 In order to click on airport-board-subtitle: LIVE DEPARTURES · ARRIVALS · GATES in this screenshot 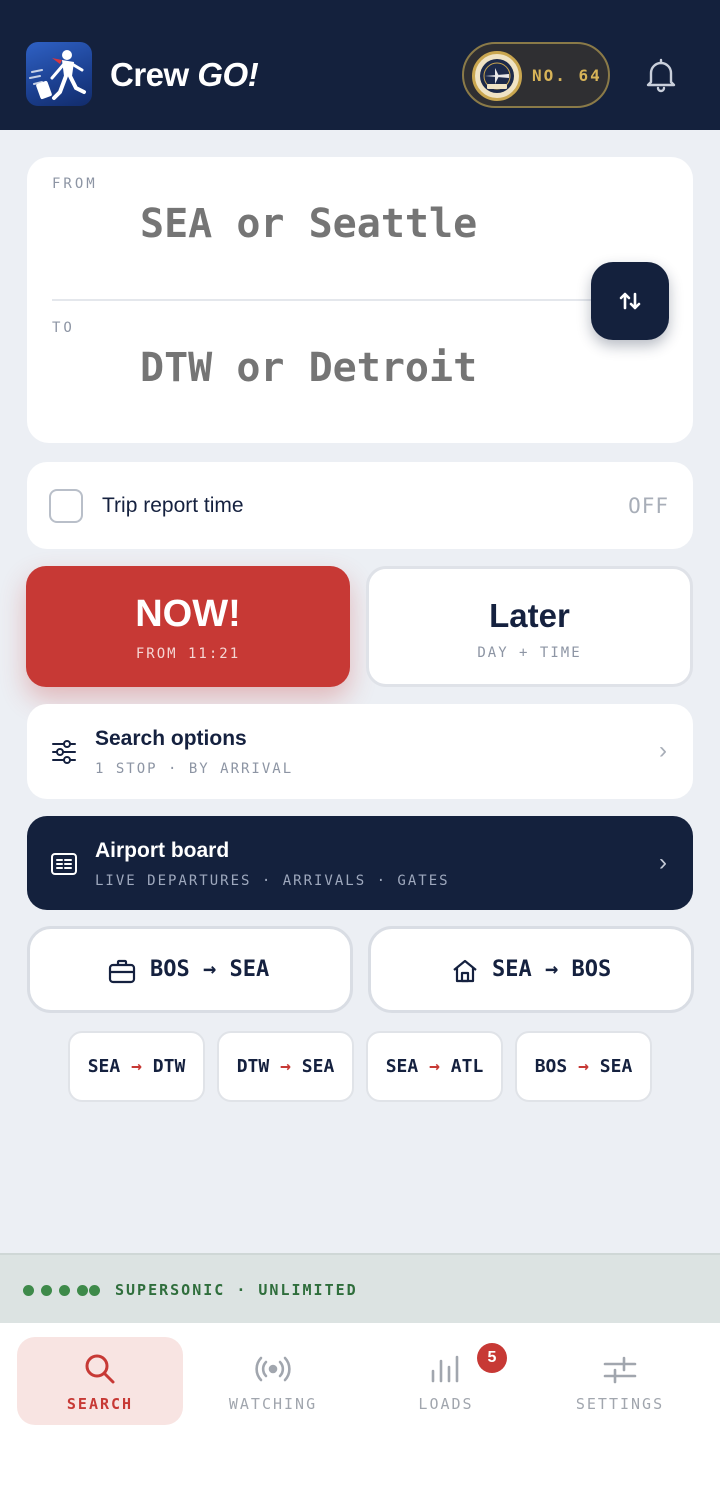, I will do `click(272, 881)`.